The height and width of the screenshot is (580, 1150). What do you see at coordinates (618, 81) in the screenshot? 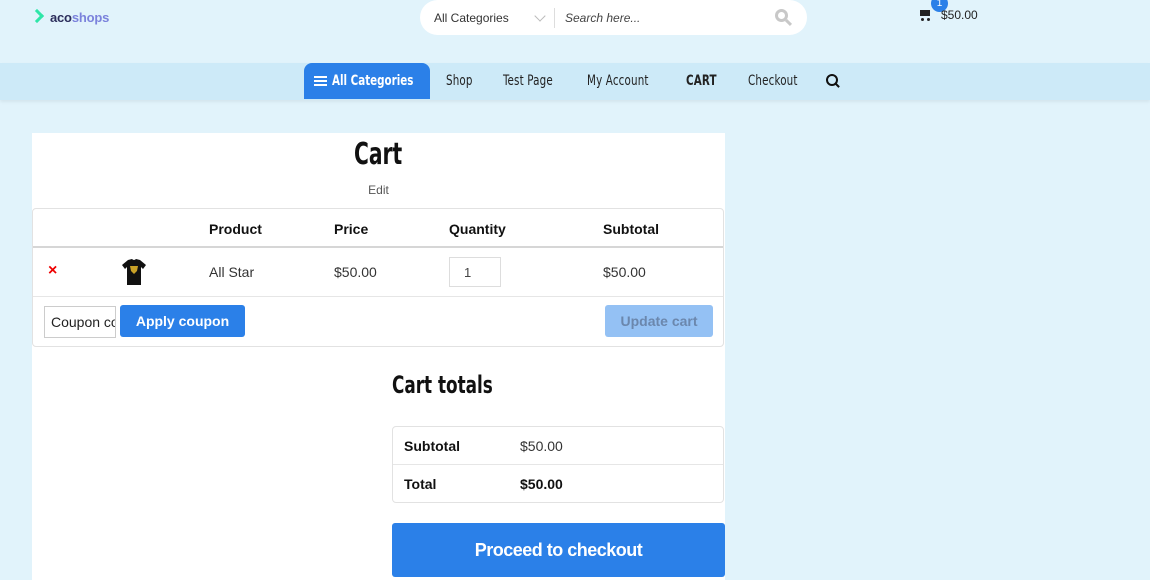
I see `nav-item-my-account: My Account` at bounding box center [618, 81].